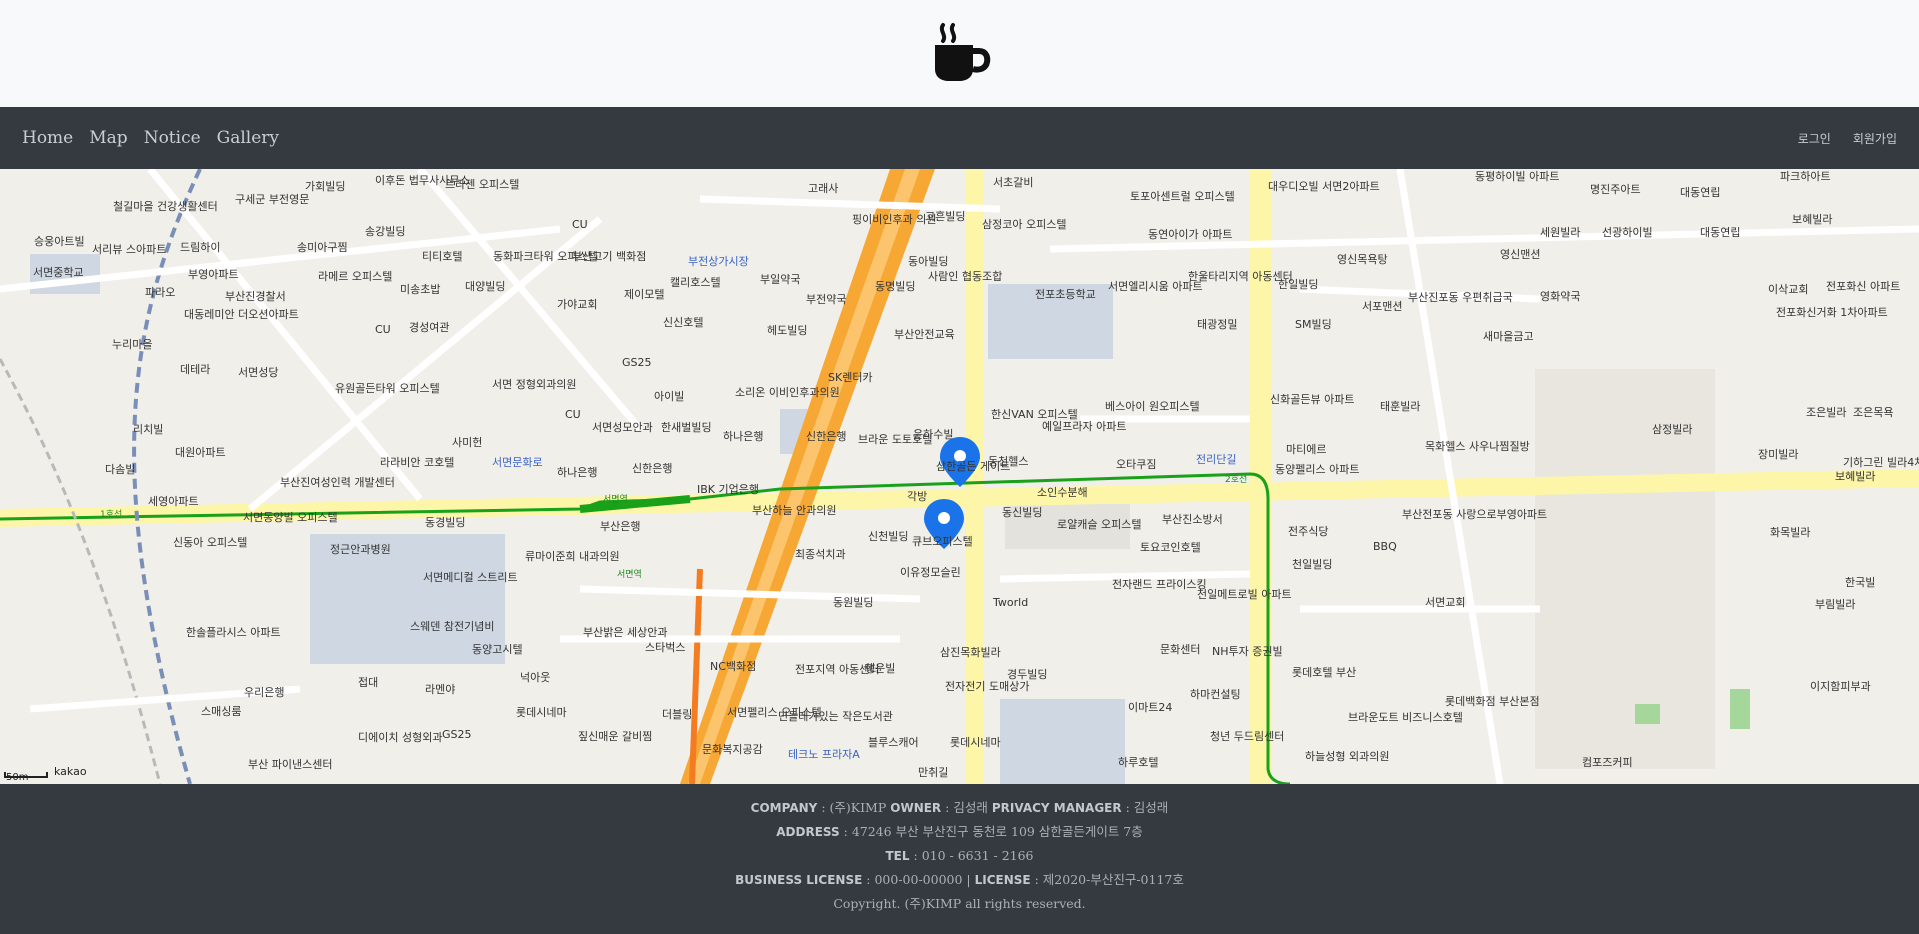 This screenshot has width=1919, height=934. What do you see at coordinates (200, 247) in the screenshot?
I see `map-label: 드림하이` at bounding box center [200, 247].